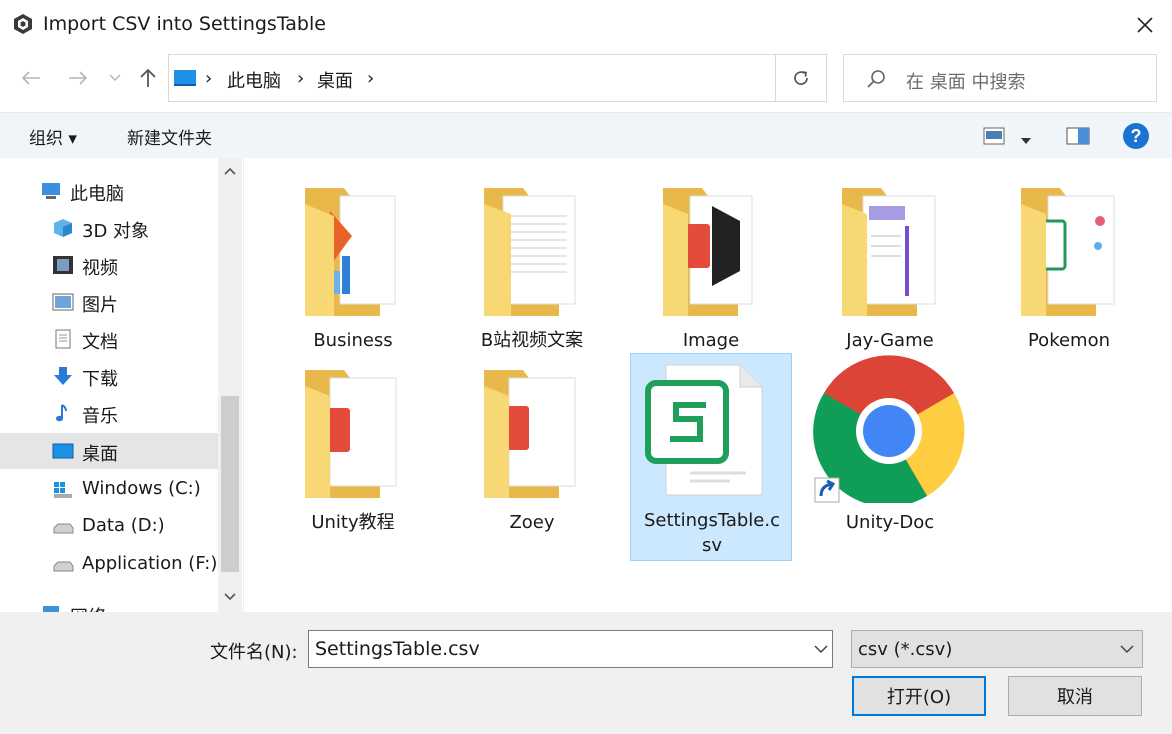  What do you see at coordinates (100, 379) in the screenshot?
I see `sidebar-item-label: 下载` at bounding box center [100, 379].